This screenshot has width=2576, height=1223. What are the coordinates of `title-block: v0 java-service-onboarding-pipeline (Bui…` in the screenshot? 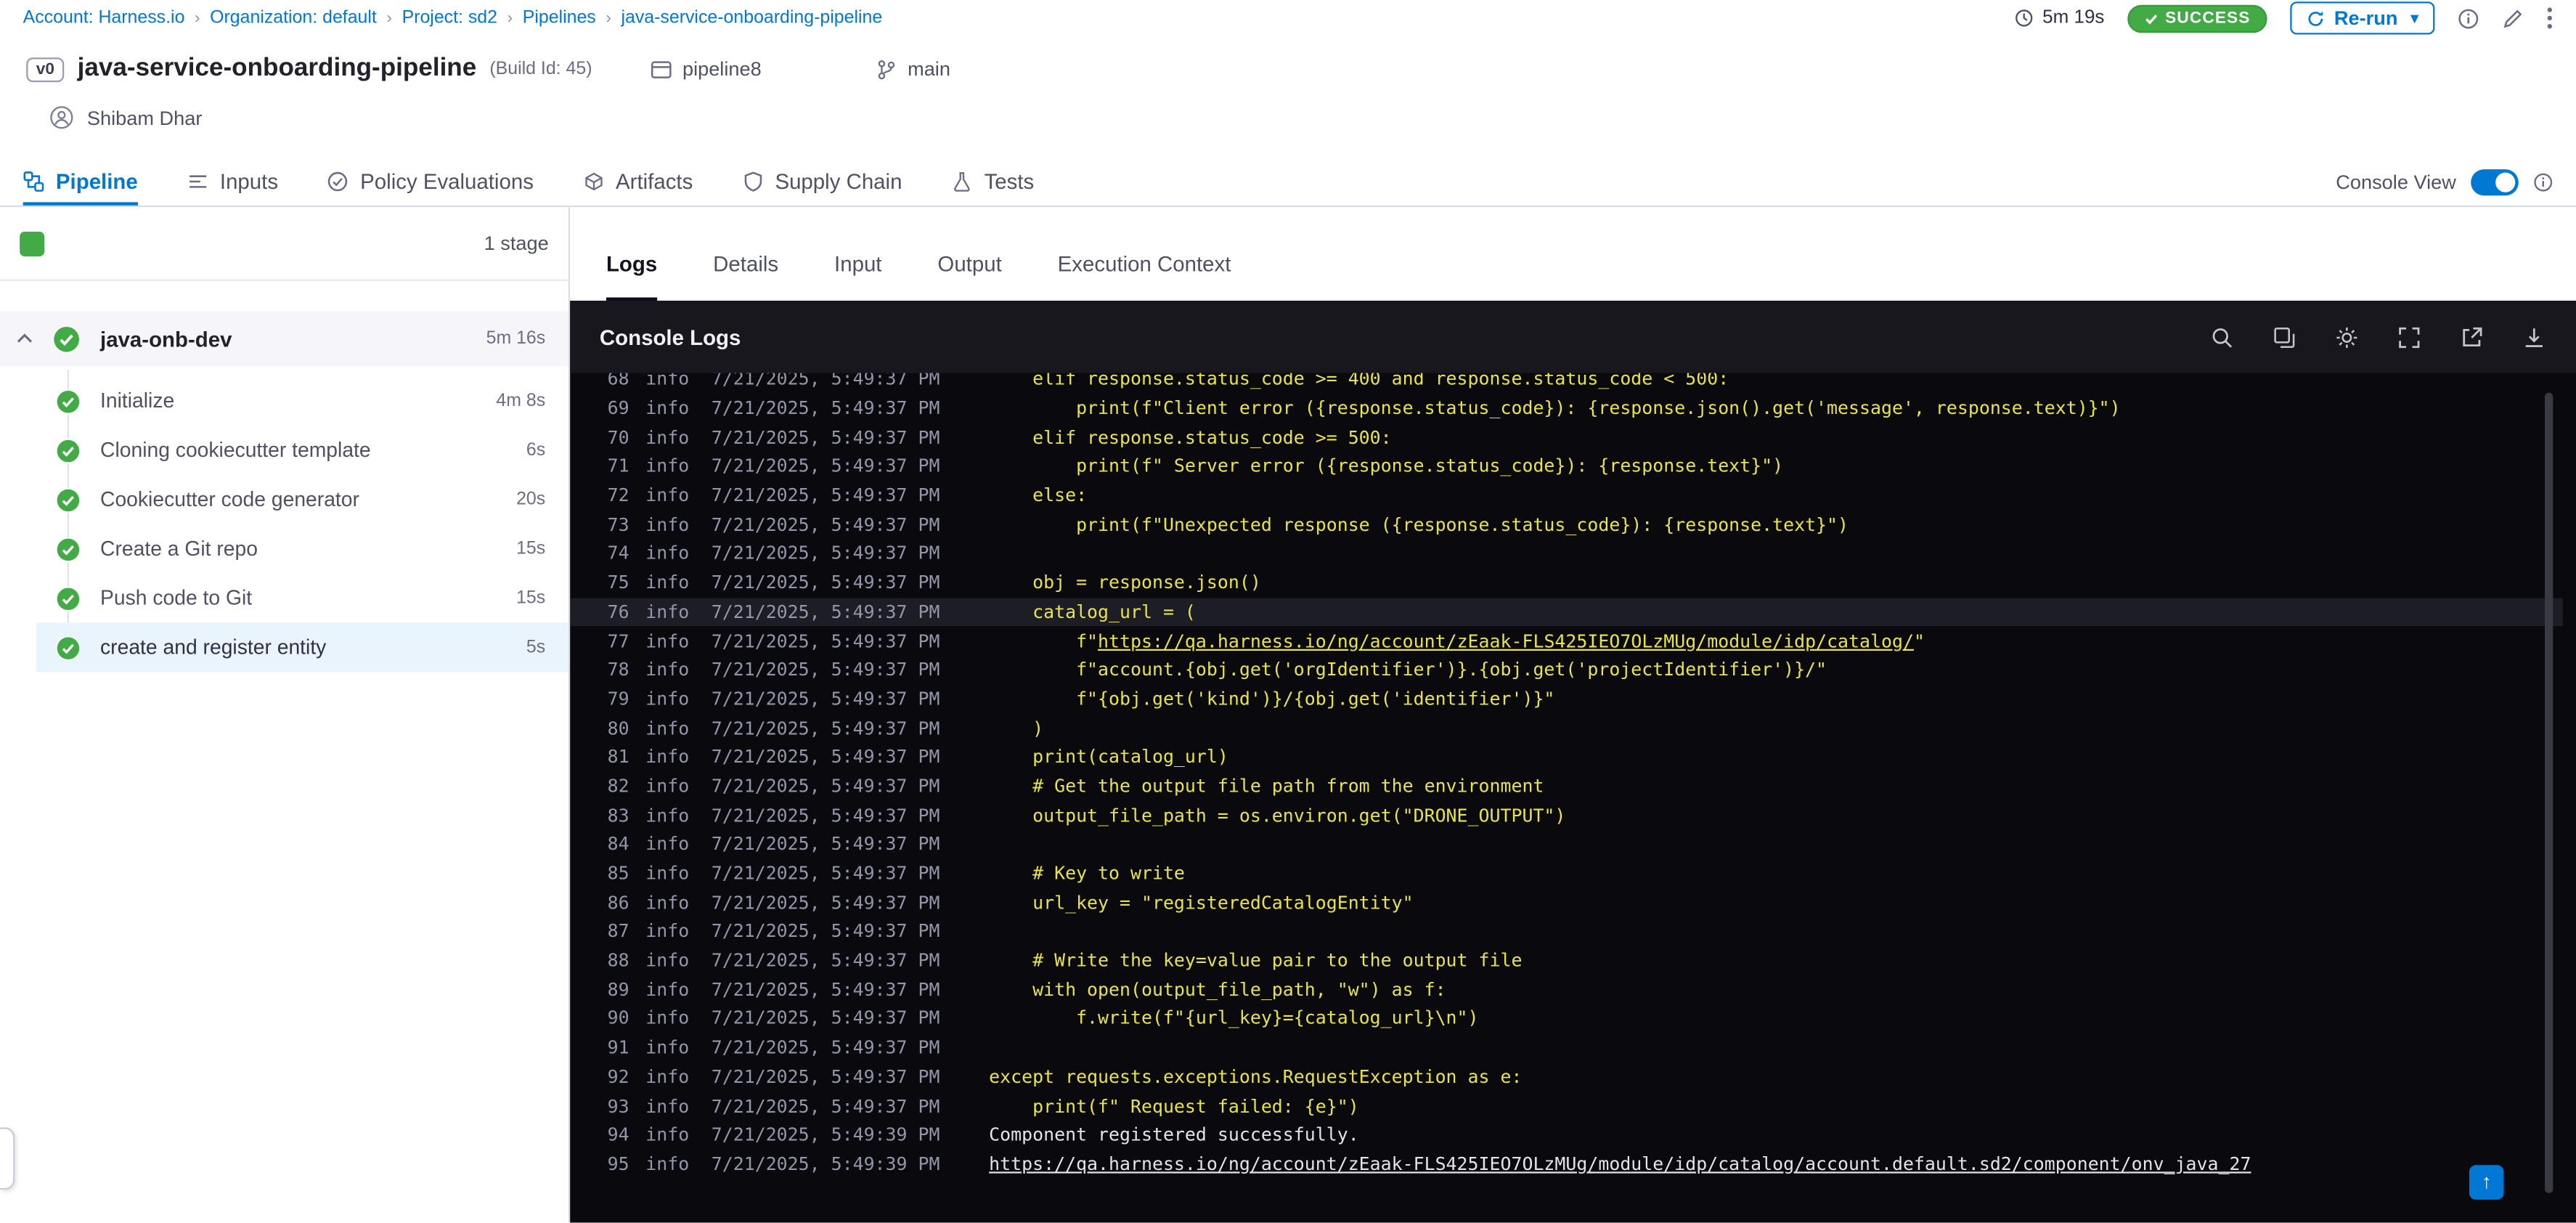 It's located at (1288, 97).